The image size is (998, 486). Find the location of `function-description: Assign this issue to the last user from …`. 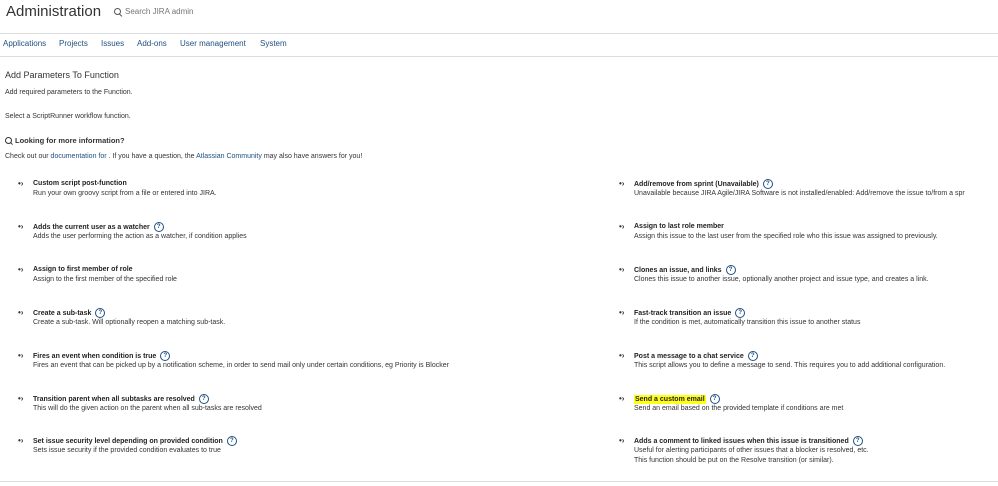

function-description: Assign this issue to the last user from … is located at coordinates (786, 236).